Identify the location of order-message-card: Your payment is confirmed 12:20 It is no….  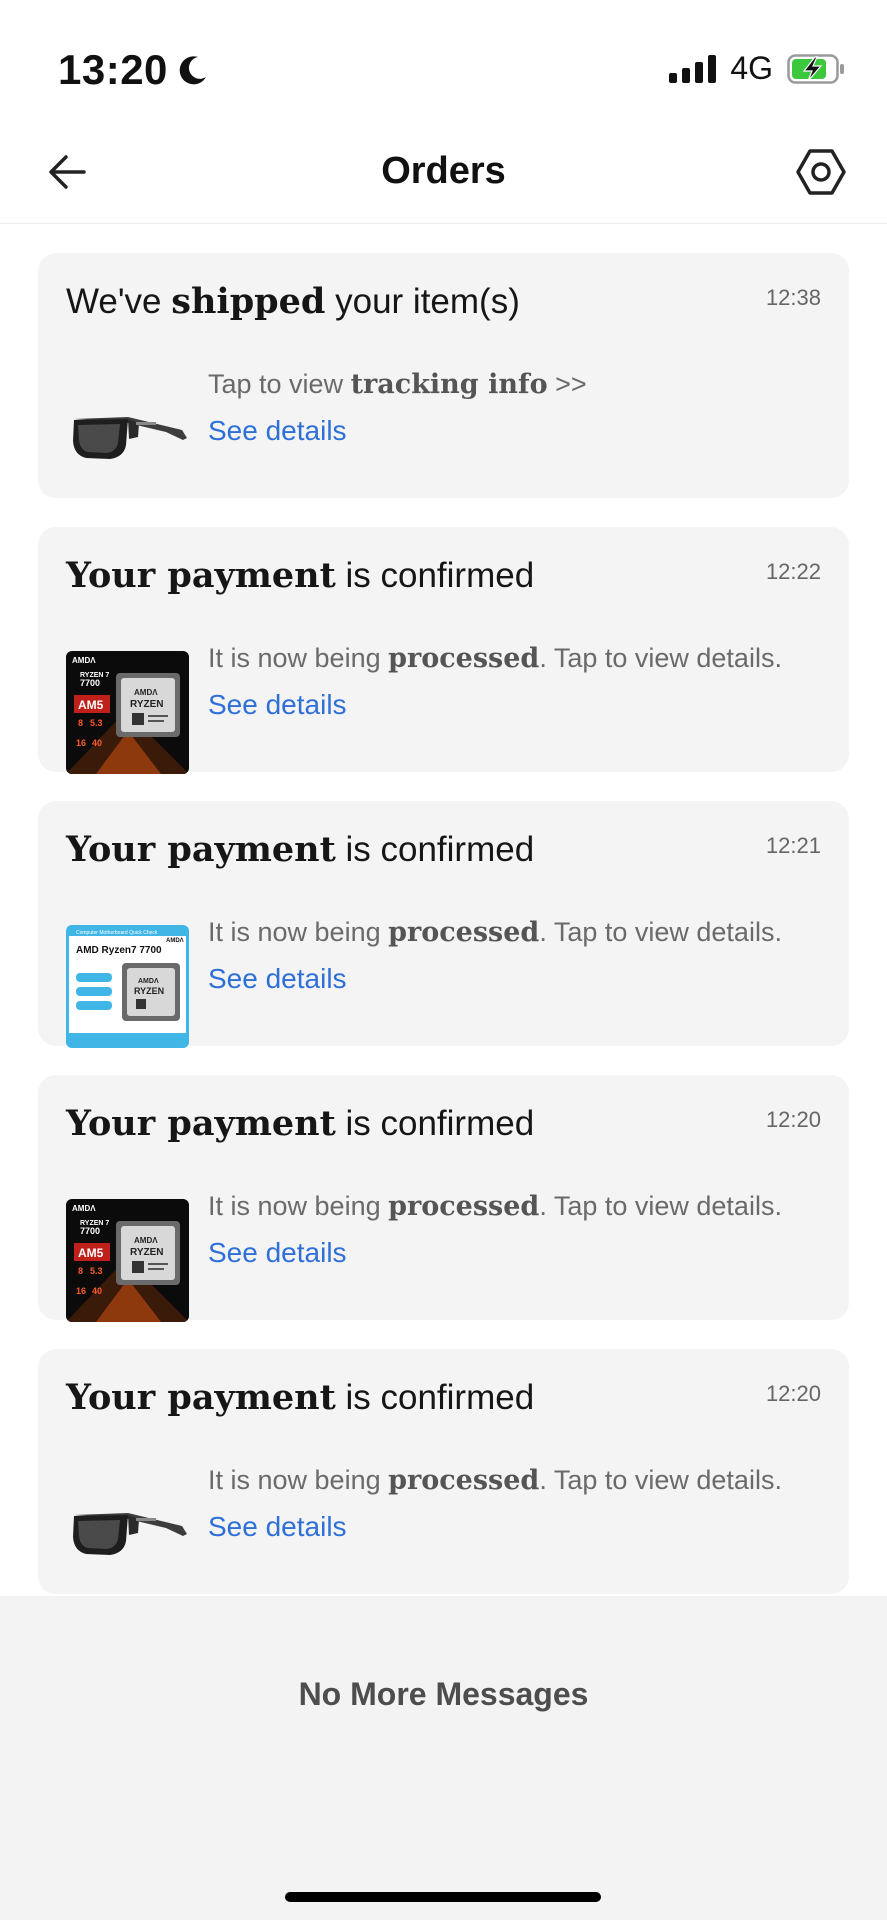
(443, 1471).